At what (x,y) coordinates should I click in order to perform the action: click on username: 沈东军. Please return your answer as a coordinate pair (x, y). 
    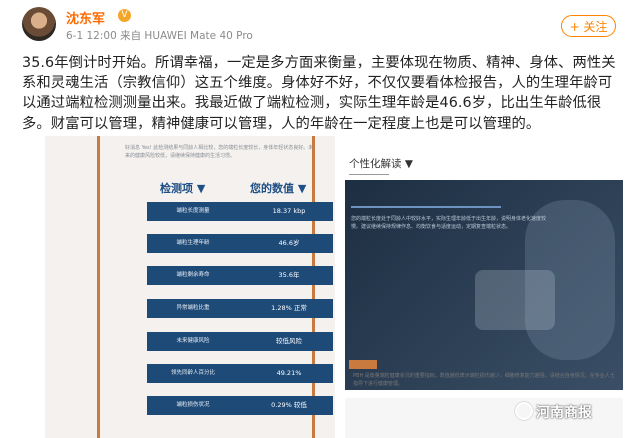
    Looking at the image, I should click on (85, 17).